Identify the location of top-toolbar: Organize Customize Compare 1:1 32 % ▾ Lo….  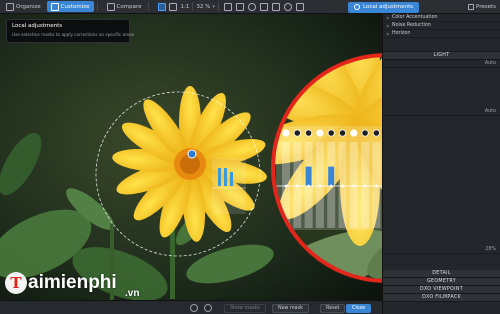
(250, 7).